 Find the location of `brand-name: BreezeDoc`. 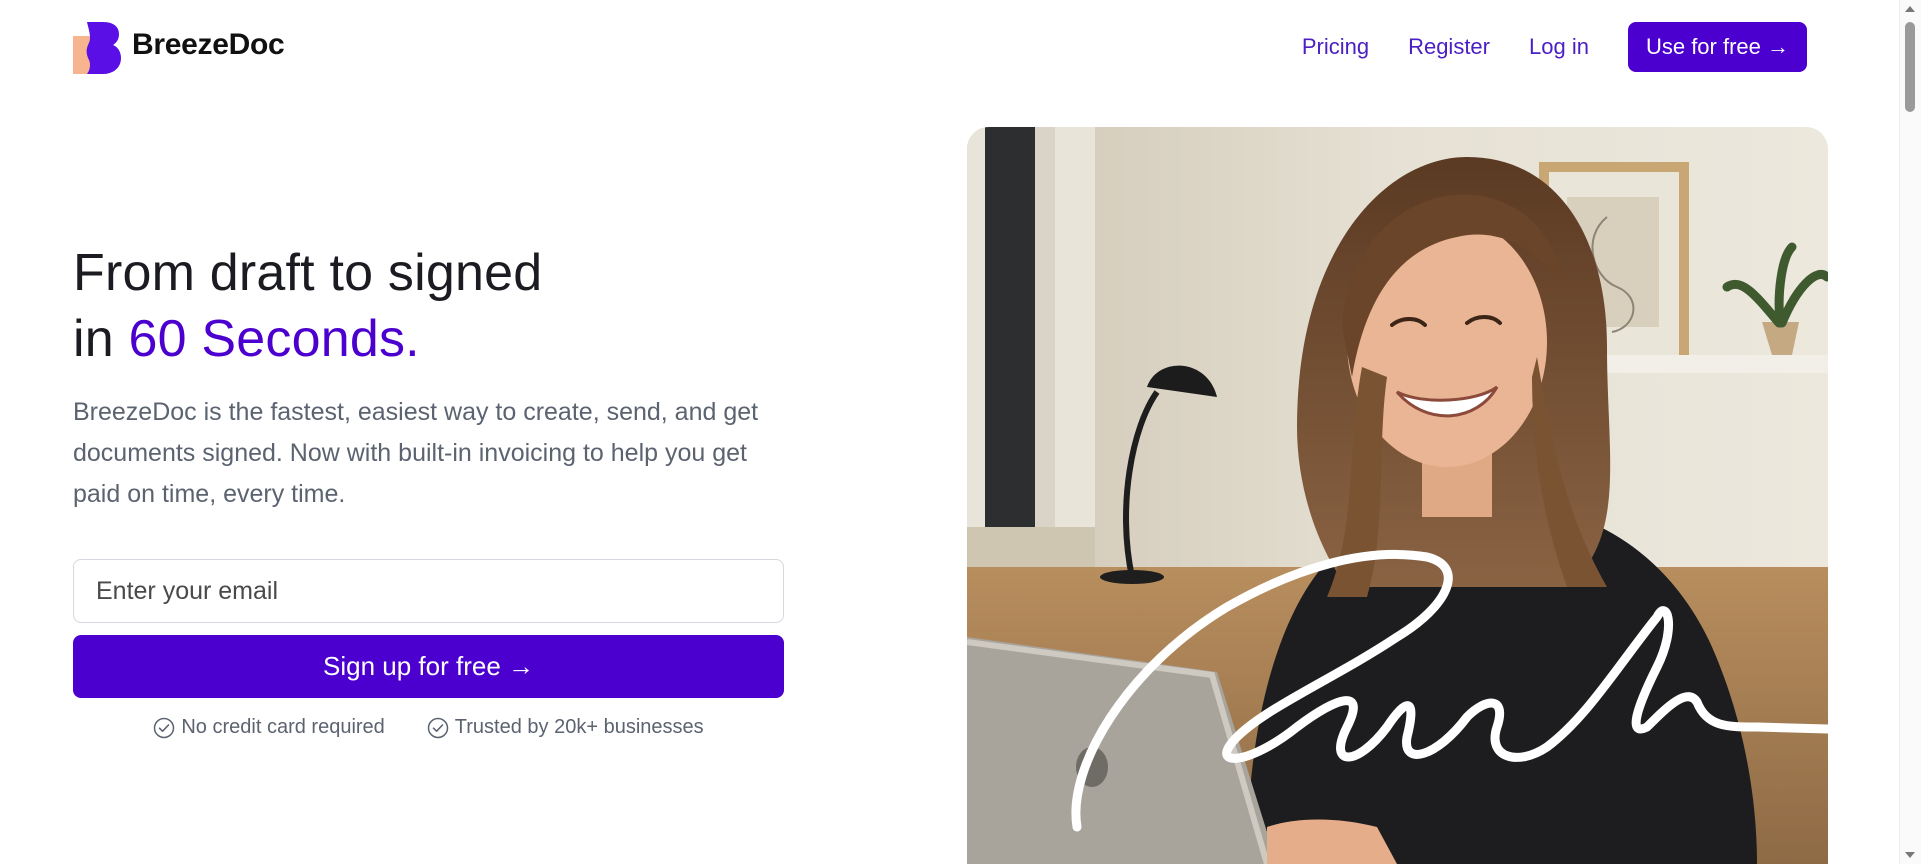

brand-name: BreezeDoc is located at coordinates (208, 45).